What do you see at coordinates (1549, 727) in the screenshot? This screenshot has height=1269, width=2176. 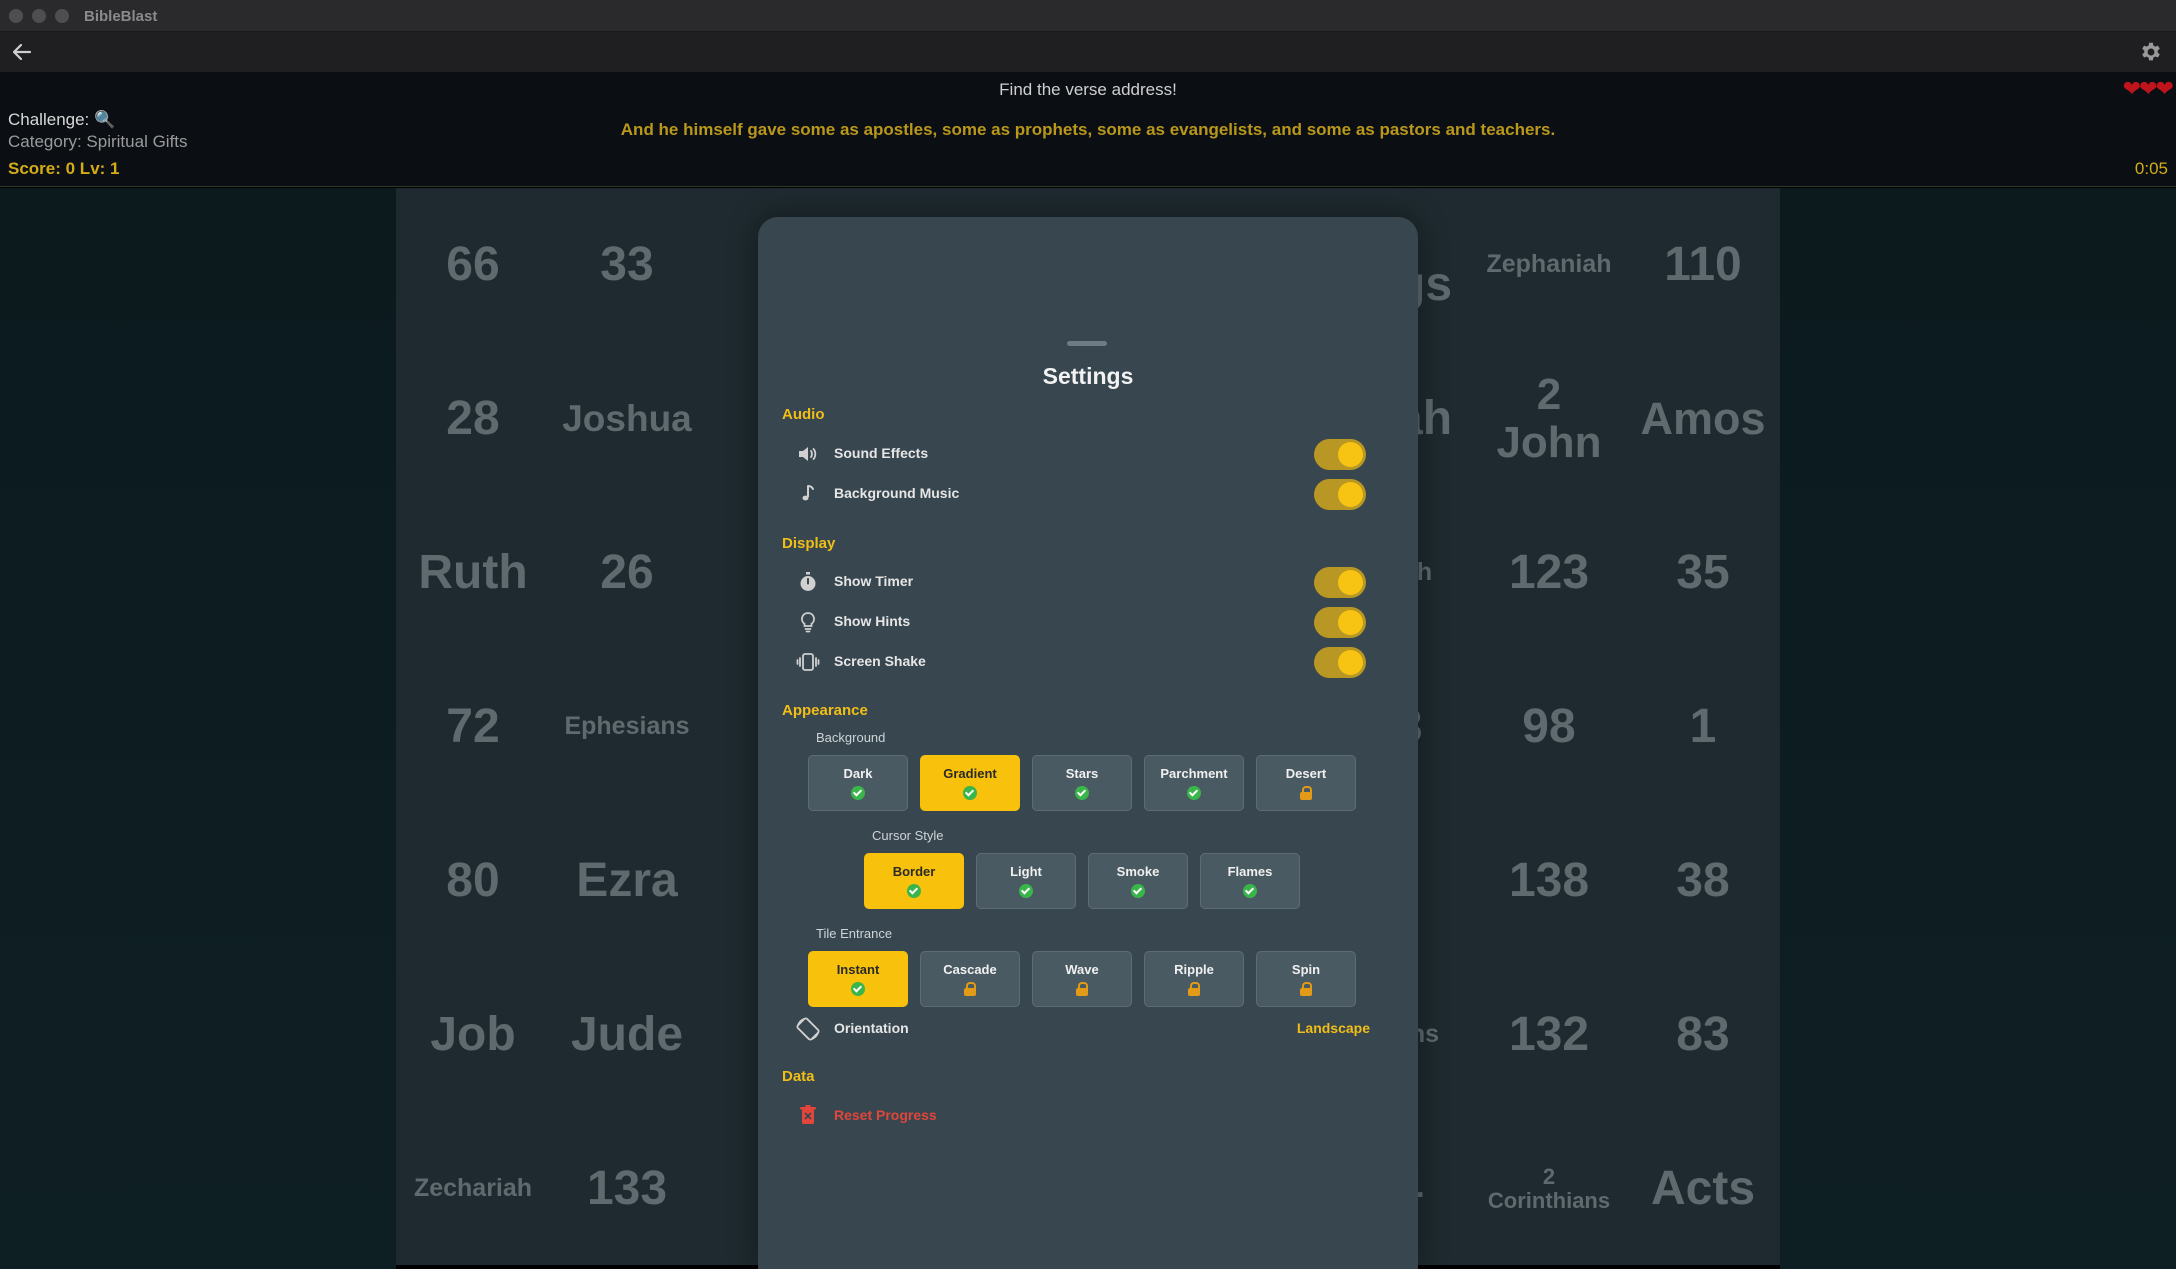 I see `tile: 98` at bounding box center [1549, 727].